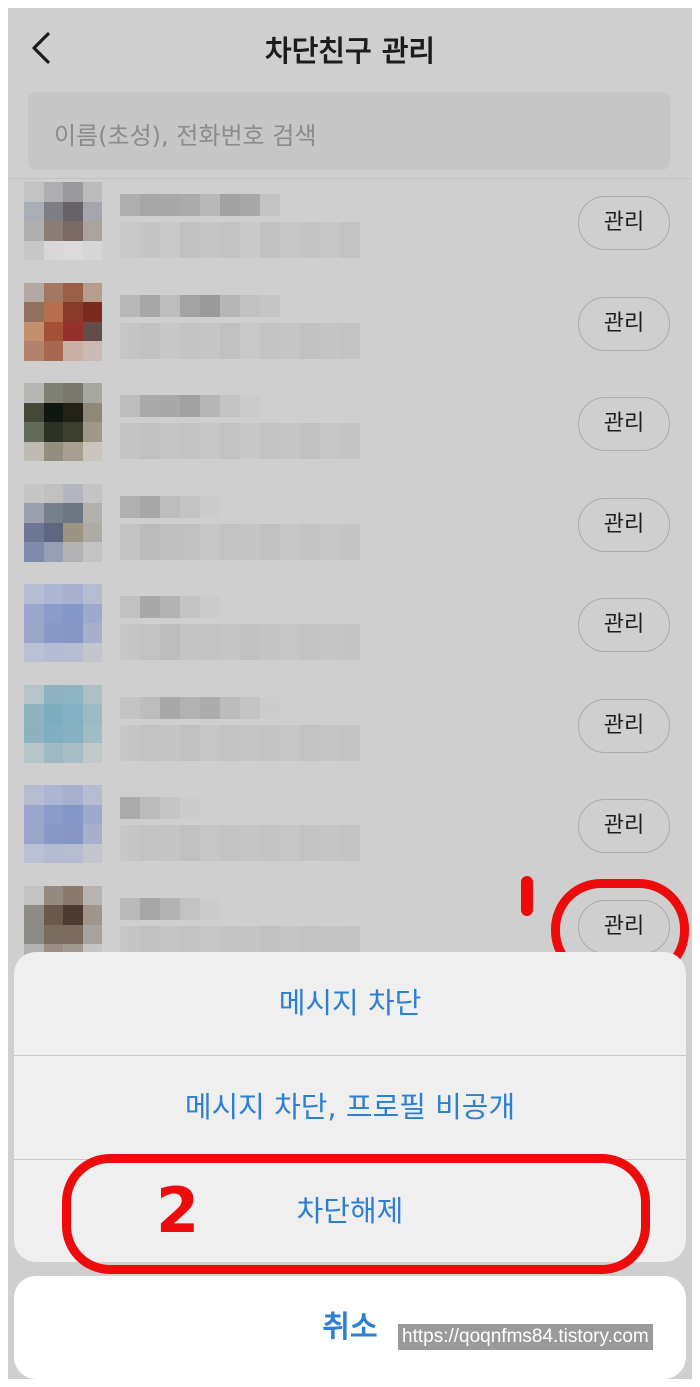 This screenshot has height=1387, width=700. What do you see at coordinates (178, 1210) in the screenshot?
I see `annotation-mark-2: 2` at bounding box center [178, 1210].